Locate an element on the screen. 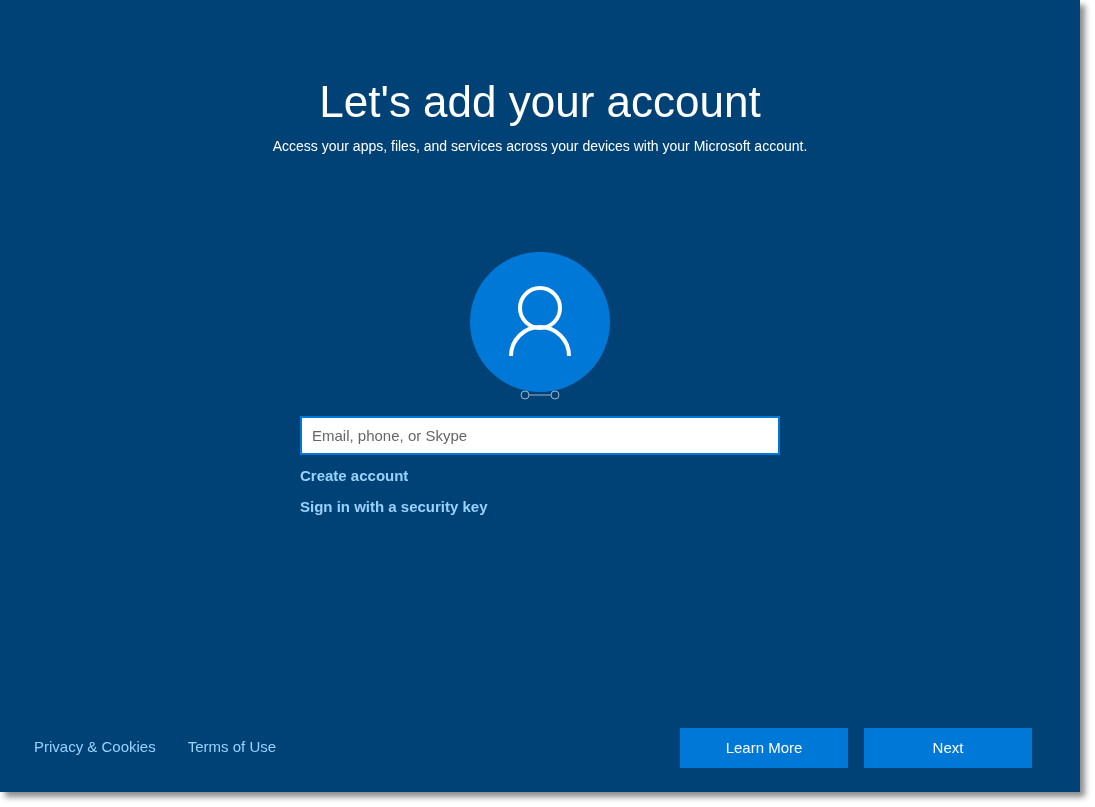 This screenshot has width=1095, height=807. person-icon is located at coordinates (540, 322).